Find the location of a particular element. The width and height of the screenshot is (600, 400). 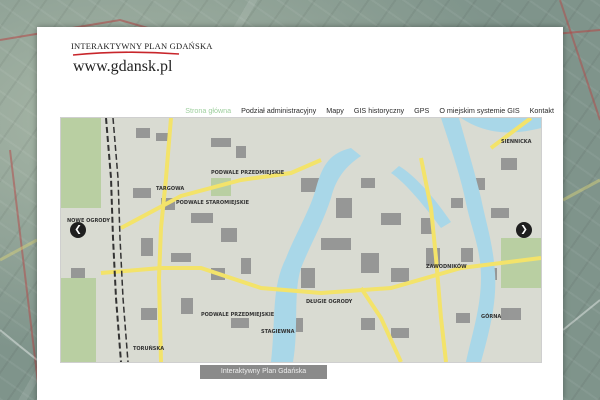

logo-url: www.gdansk.pl is located at coordinates (123, 66).